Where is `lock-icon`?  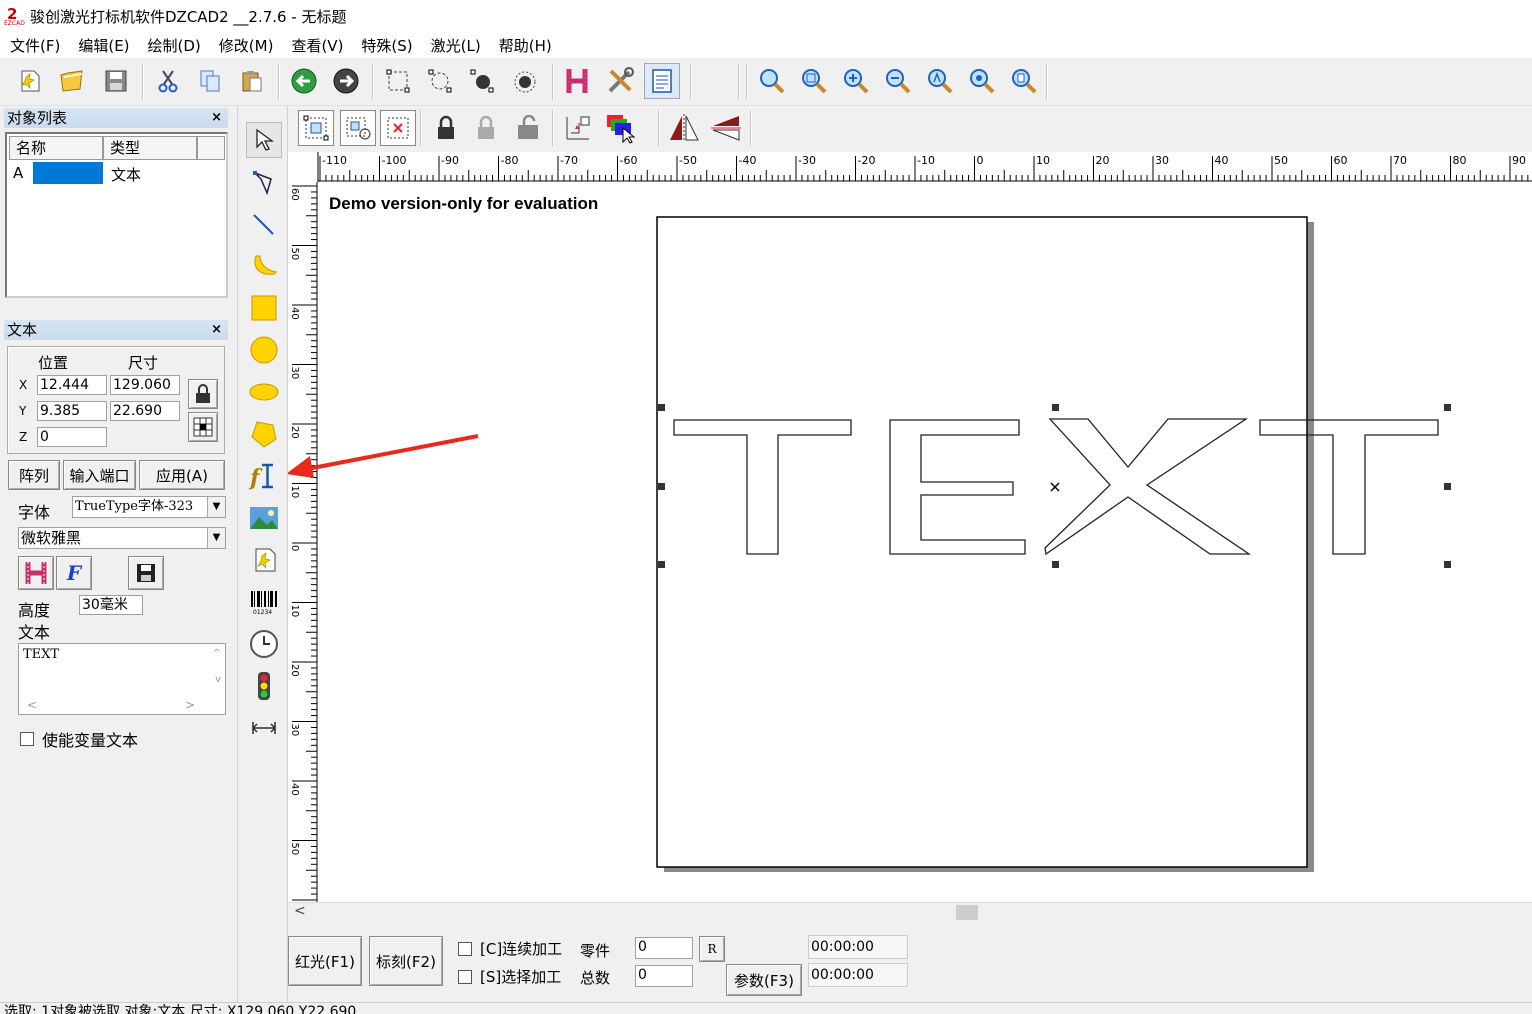 lock-icon is located at coordinates (446, 128).